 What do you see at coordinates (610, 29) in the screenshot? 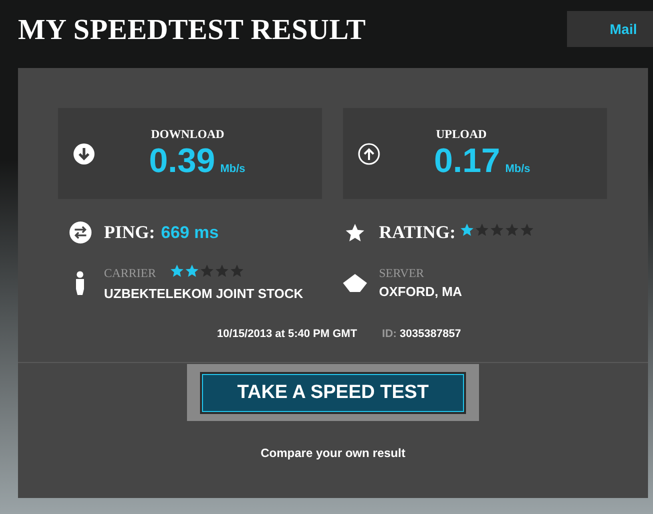
I see `mail-link: Mail` at bounding box center [610, 29].